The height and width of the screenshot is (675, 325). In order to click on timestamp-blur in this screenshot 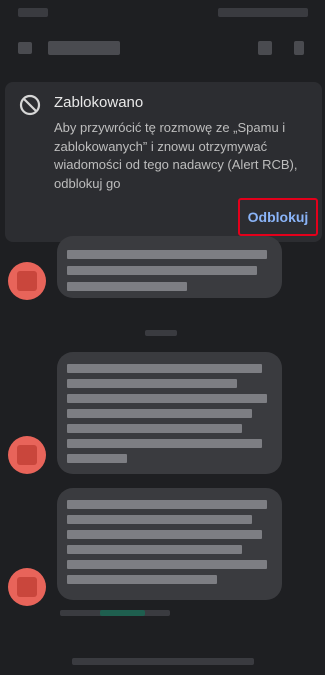, I will do `click(161, 333)`.